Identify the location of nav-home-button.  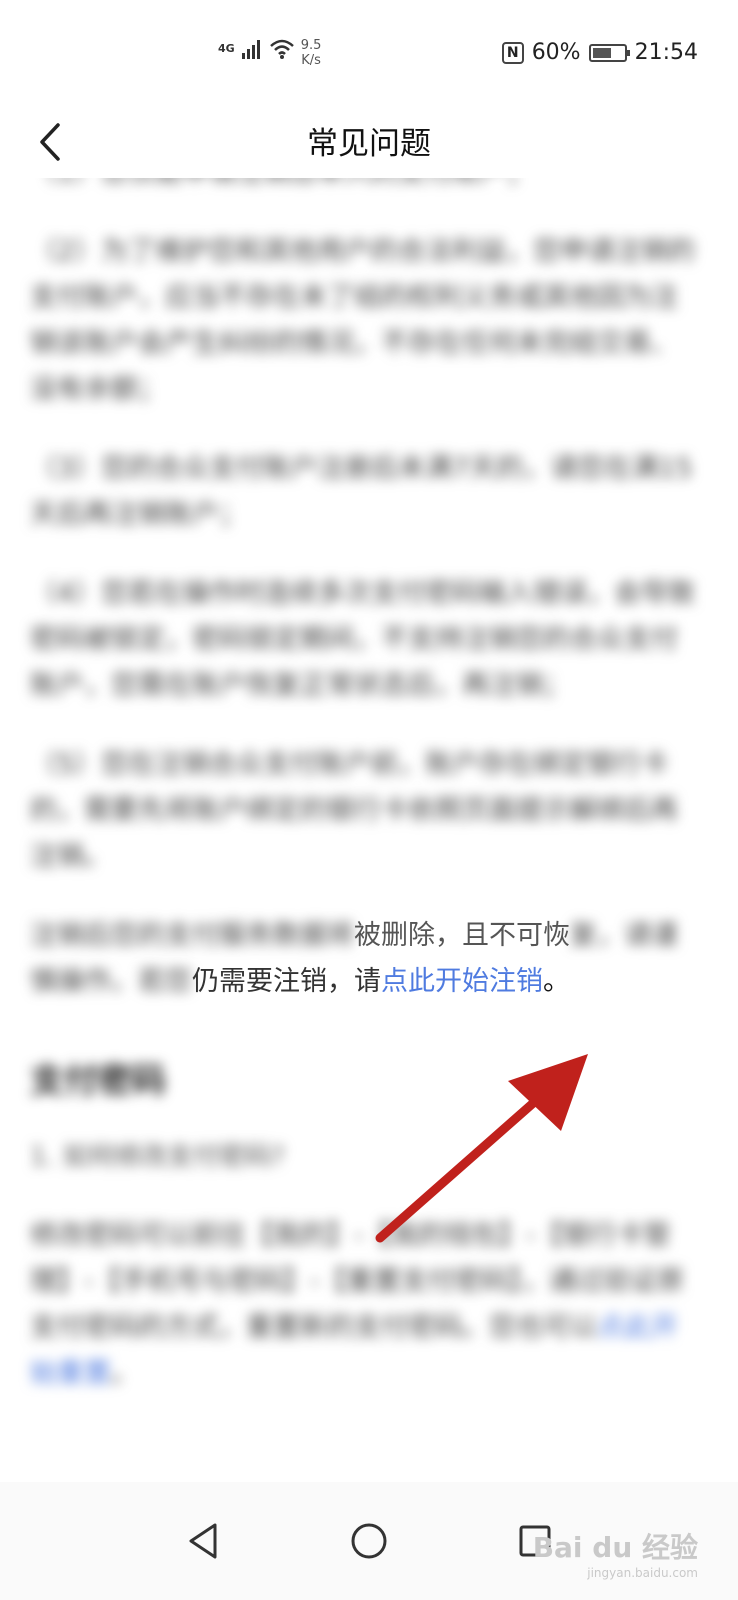
(369, 1541).